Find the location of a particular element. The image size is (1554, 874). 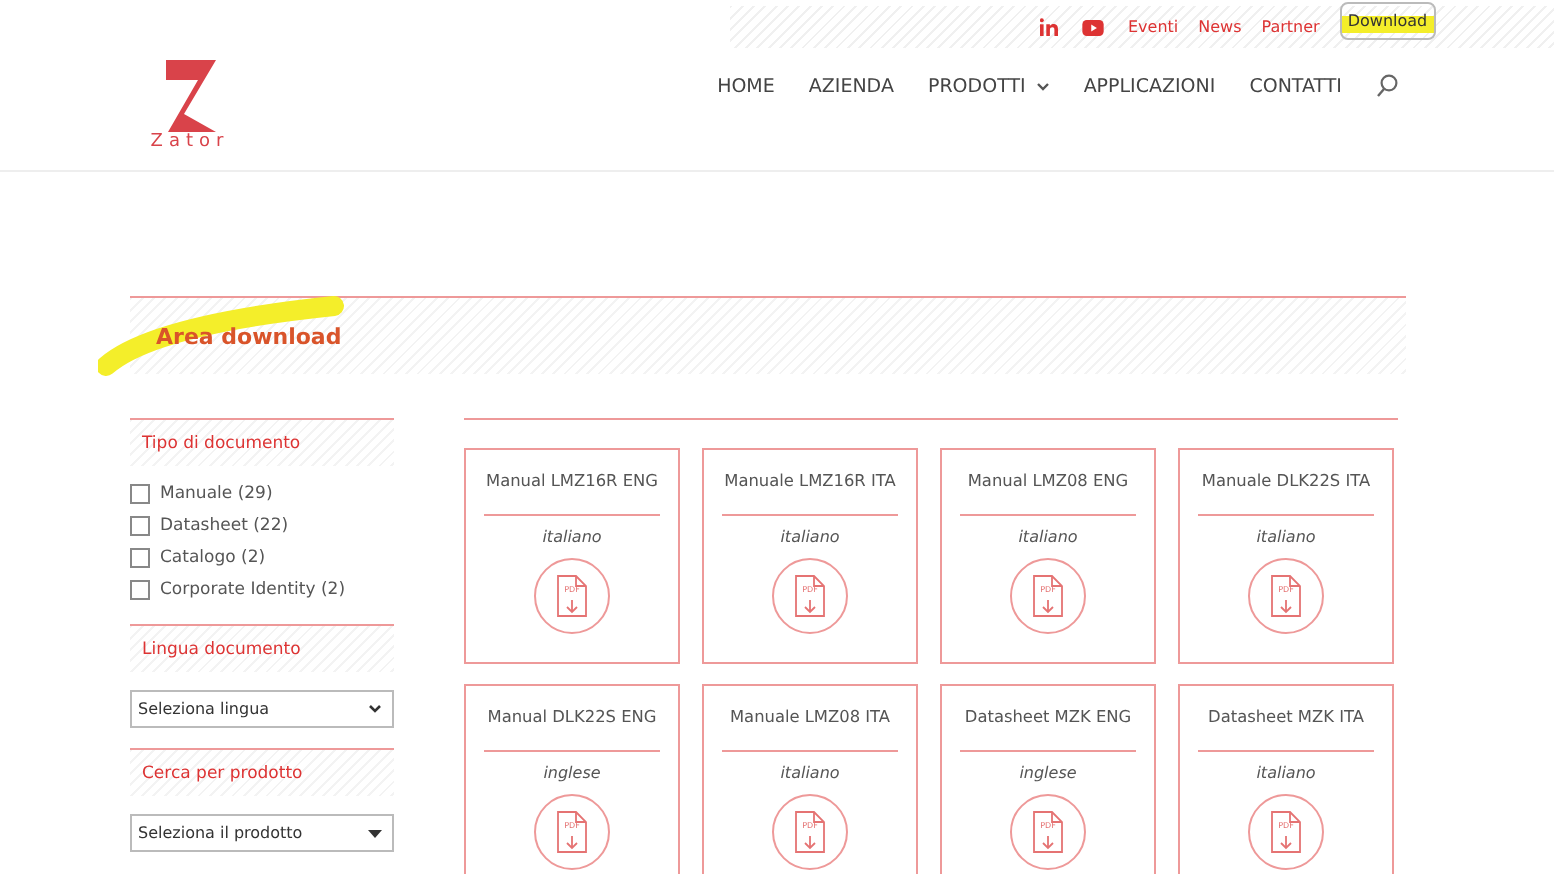

document-title: Manual DLK22S ENG is located at coordinates (572, 716).